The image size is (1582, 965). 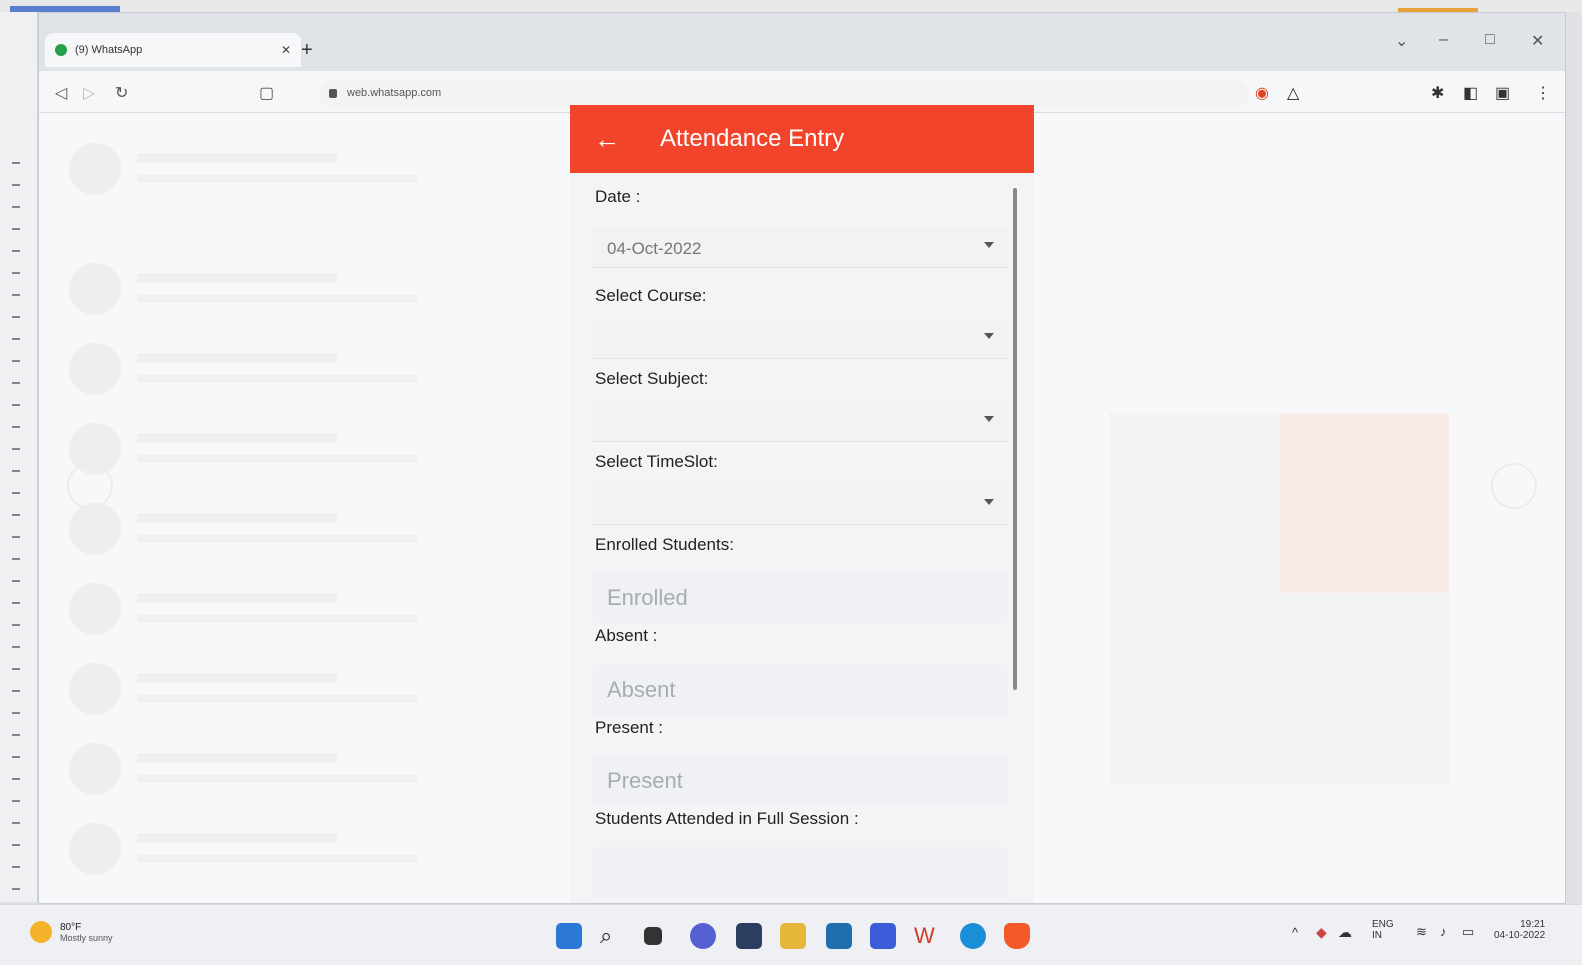 I want to click on chat-icon, so click(x=703, y=936).